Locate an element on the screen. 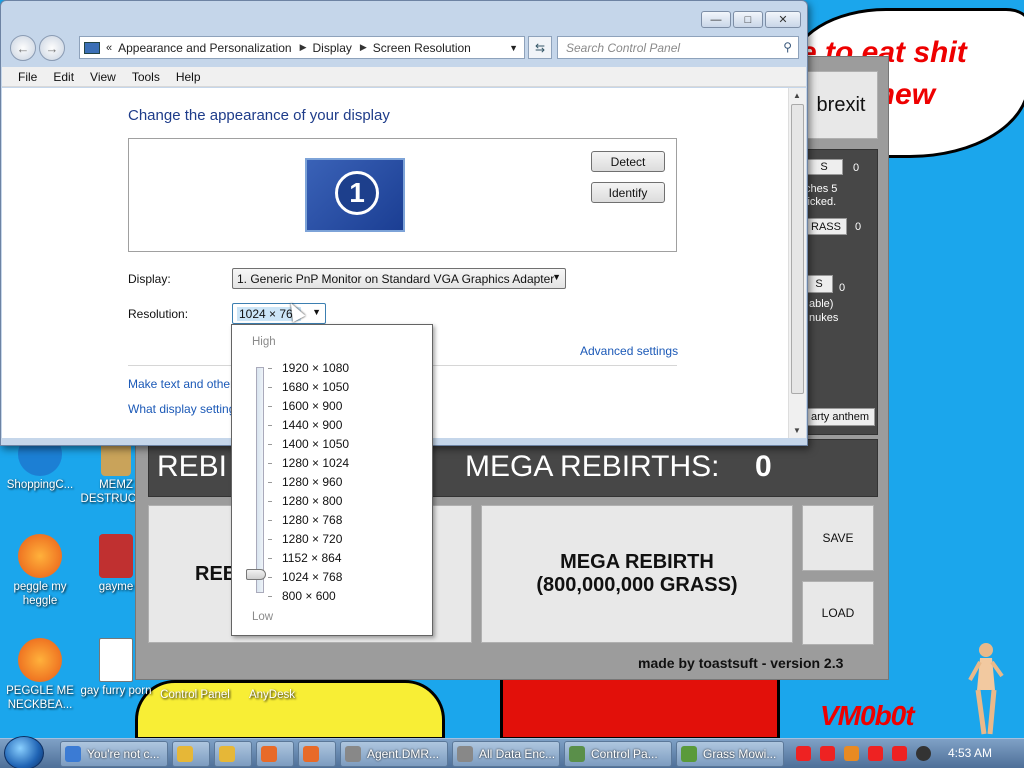  detect-button: Detect is located at coordinates (628, 161).